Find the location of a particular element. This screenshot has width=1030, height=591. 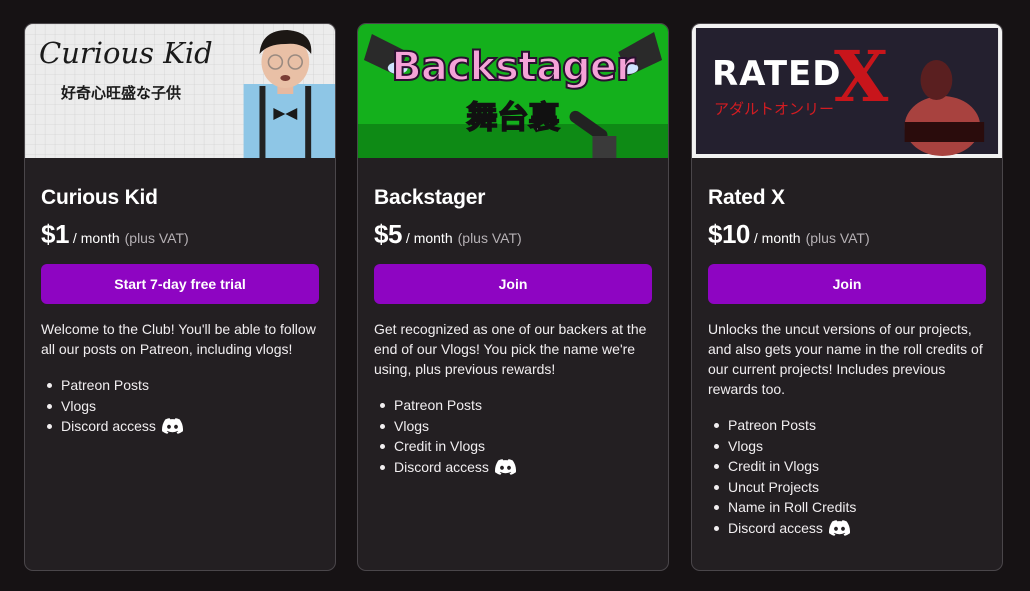

banner-title: Backstager is located at coordinates (513, 67).